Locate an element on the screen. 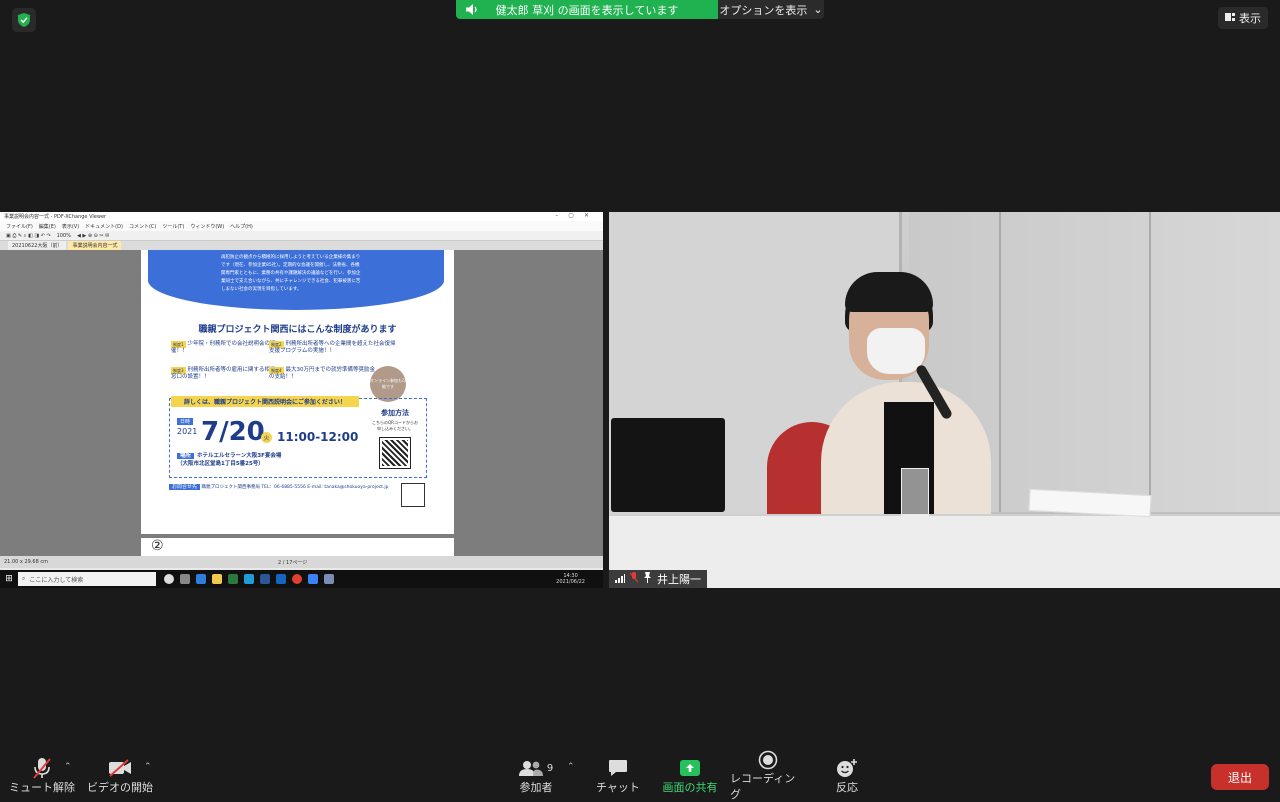  start-video-button: ビデオの開始 is located at coordinates (120, 776).